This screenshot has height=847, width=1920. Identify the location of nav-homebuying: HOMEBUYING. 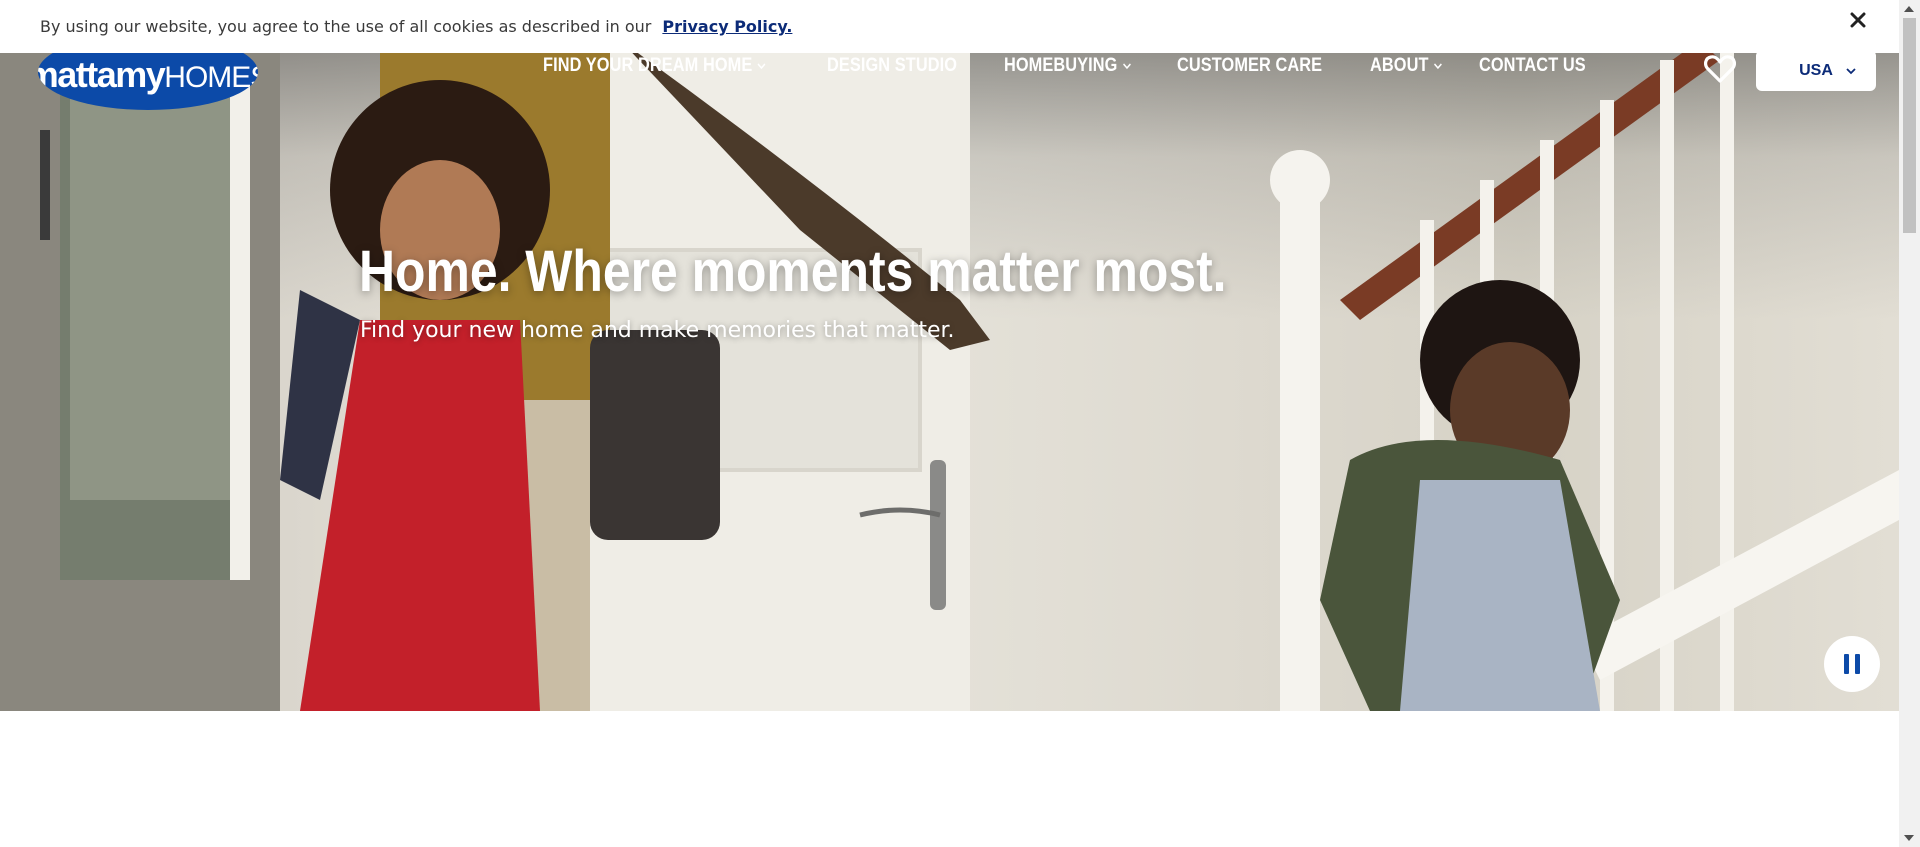
(1067, 66).